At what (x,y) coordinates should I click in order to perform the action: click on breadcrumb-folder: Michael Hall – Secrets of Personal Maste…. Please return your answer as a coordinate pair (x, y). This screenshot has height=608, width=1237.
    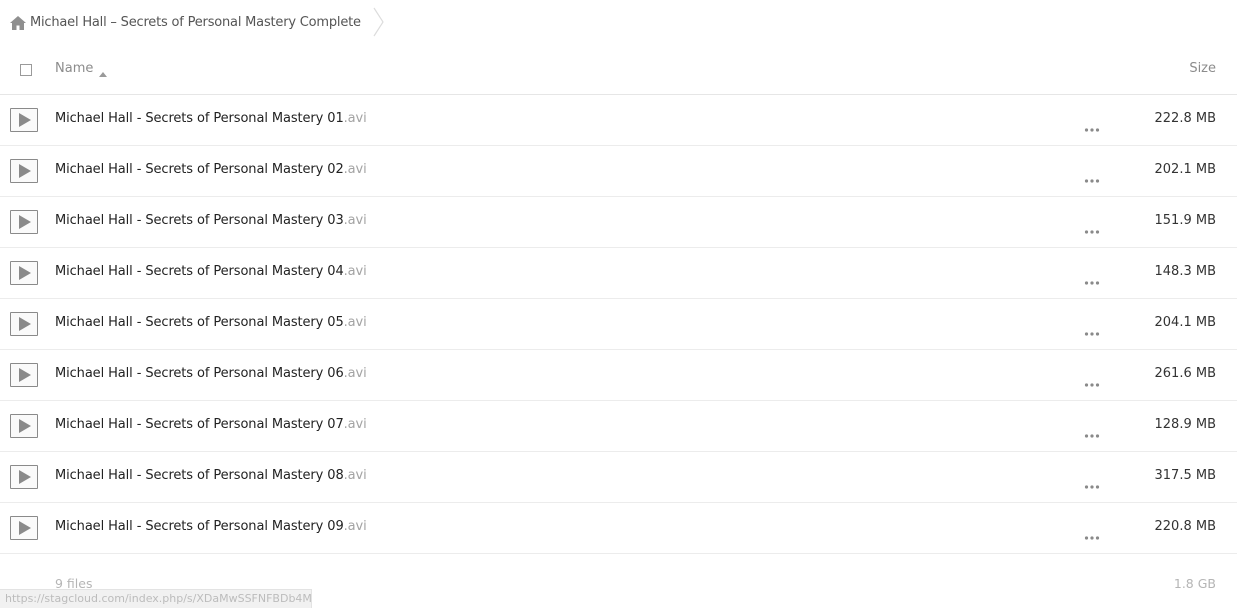
    Looking at the image, I should click on (180, 22).